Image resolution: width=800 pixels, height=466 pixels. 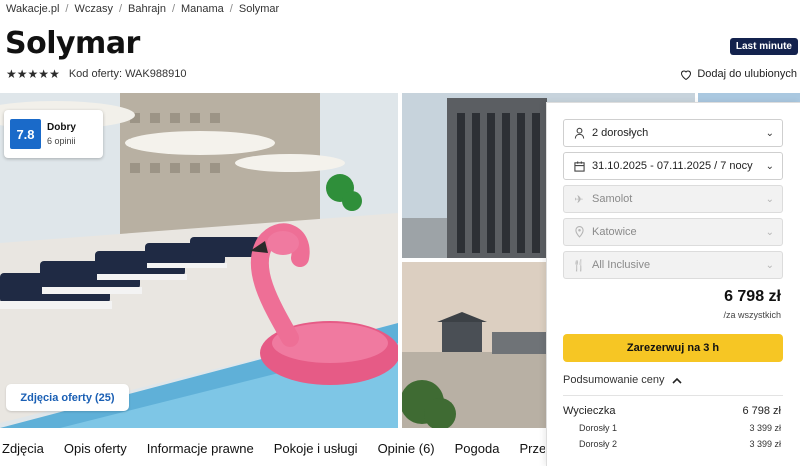 I want to click on price-note: /za wszystkich, so click(x=752, y=315).